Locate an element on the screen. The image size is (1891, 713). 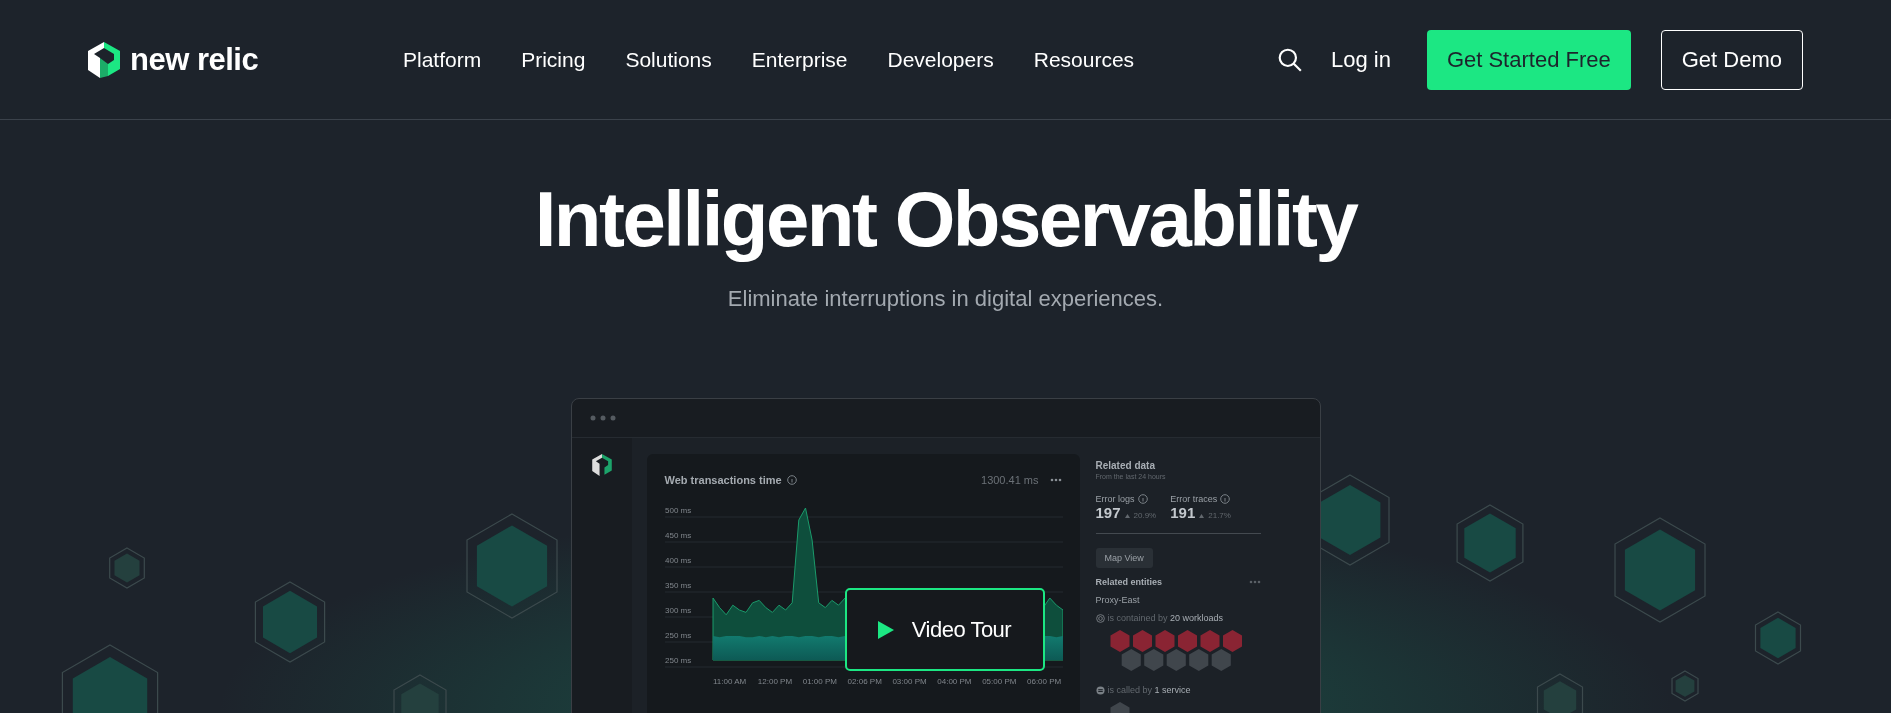
entity-name: Proxy-East is located at coordinates (1118, 600).